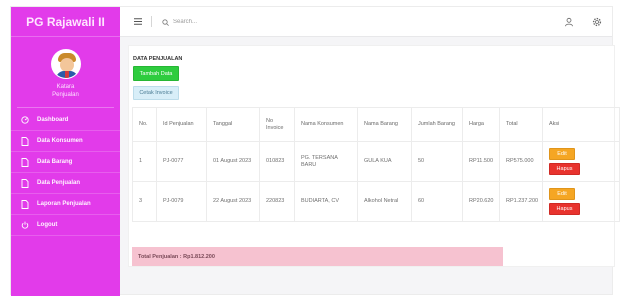 The height and width of the screenshot is (297, 622). I want to click on user-icon, so click(569, 22).